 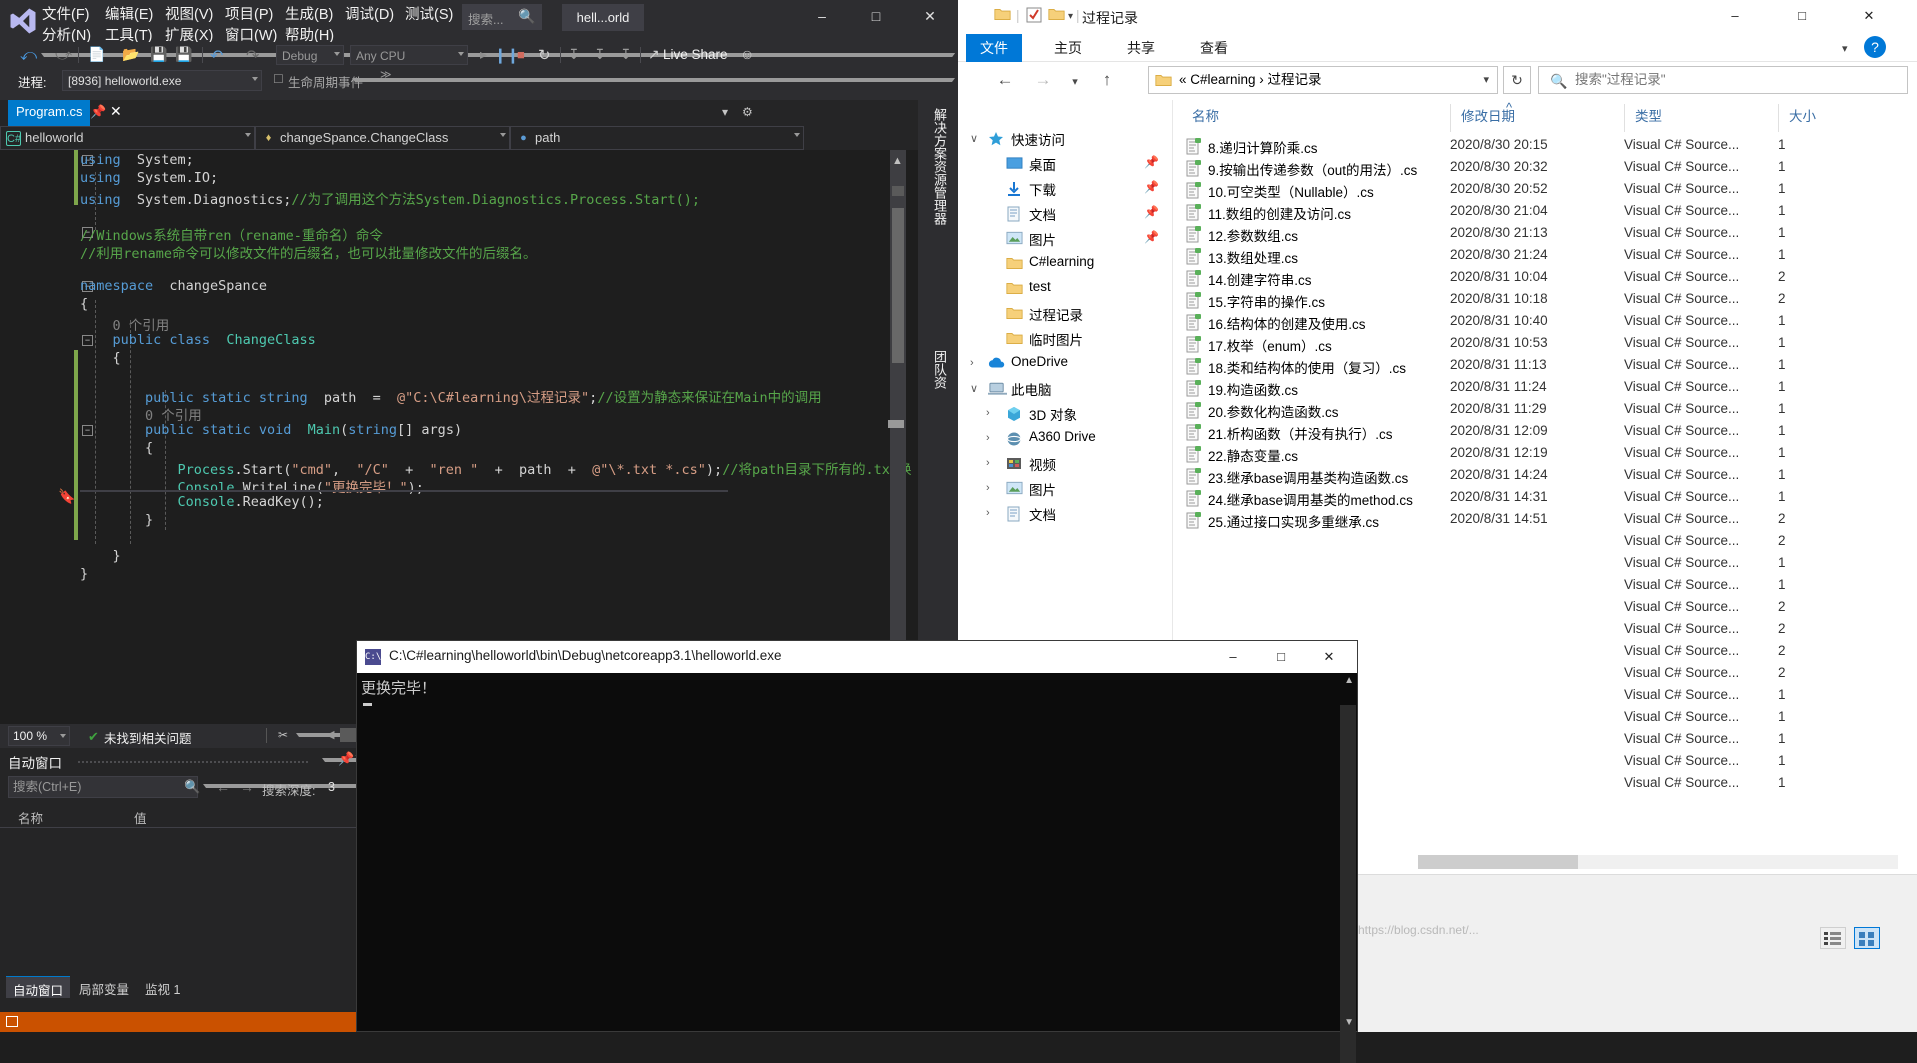 What do you see at coordinates (1056, 16) in the screenshot?
I see `new-folder-icon` at bounding box center [1056, 16].